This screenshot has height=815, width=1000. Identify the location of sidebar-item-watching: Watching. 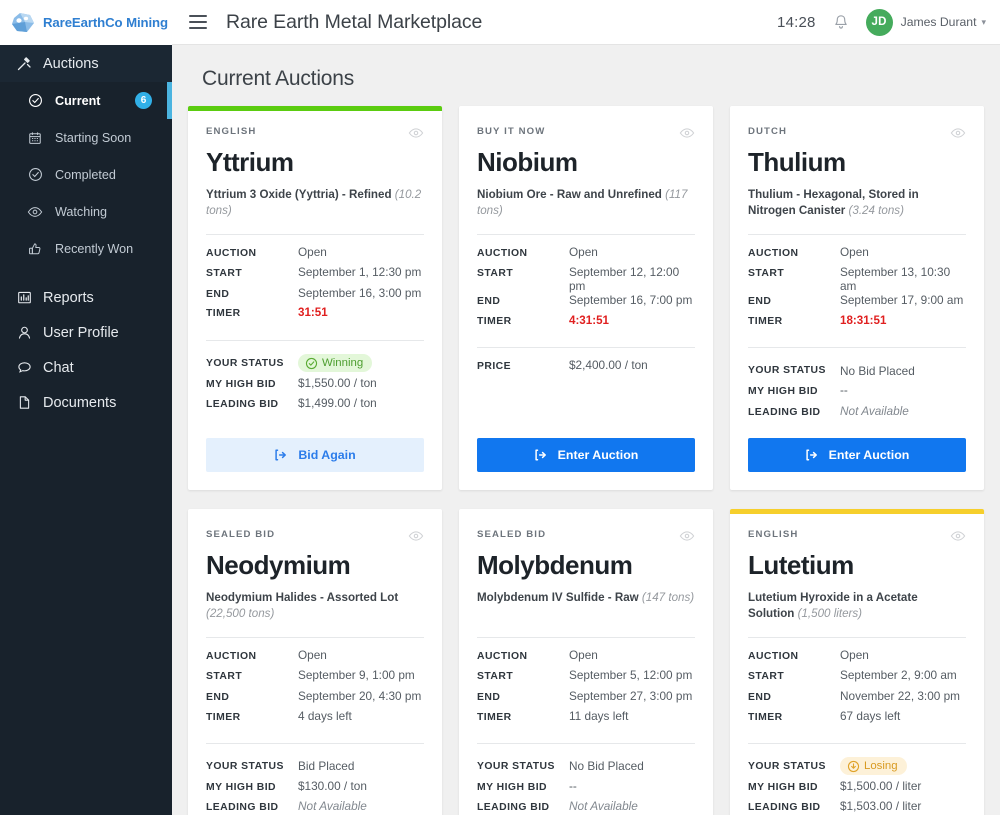
(86, 211).